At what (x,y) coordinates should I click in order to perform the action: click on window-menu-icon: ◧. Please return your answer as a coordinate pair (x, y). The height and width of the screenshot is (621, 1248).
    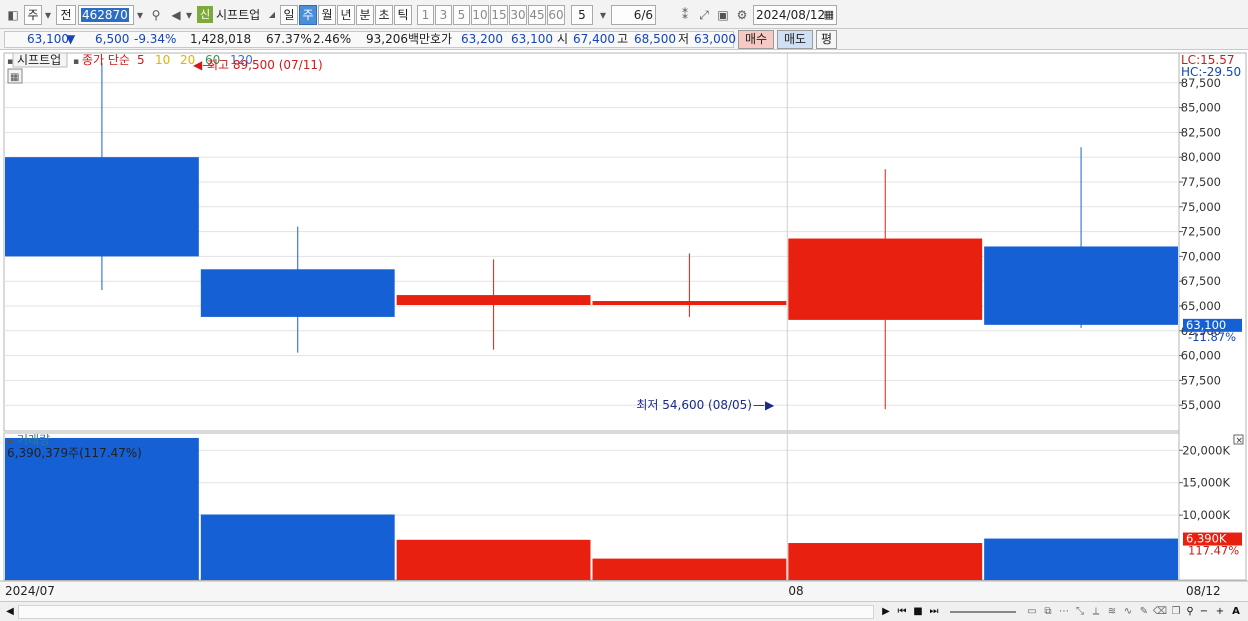
    Looking at the image, I should click on (13, 15).